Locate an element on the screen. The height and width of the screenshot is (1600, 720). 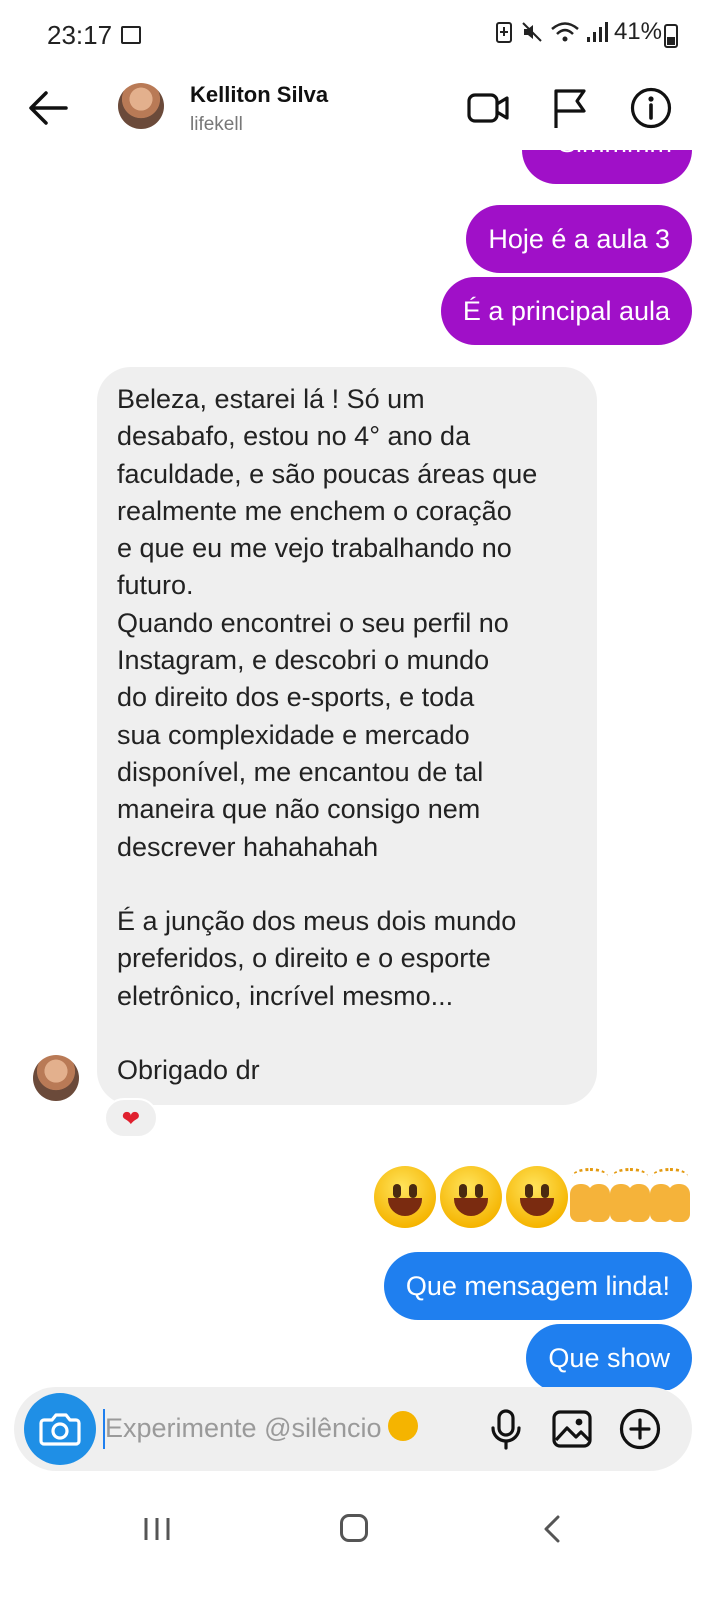
camera-icon is located at coordinates (60, 1429).